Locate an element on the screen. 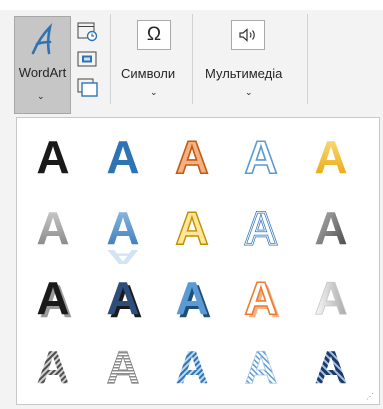 The image size is (383, 409). wordart-style-blue-reflection: AA is located at coordinates (122, 235).